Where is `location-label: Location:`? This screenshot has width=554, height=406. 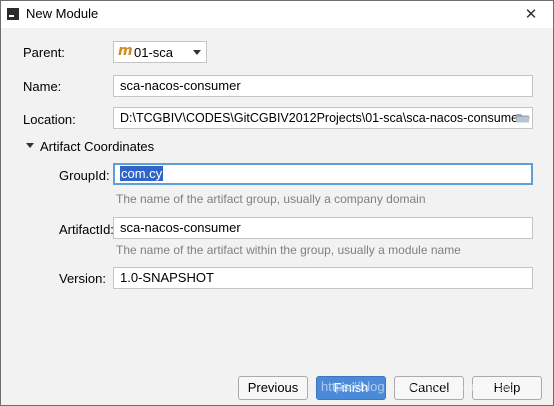
location-label: Location: is located at coordinates (49, 119).